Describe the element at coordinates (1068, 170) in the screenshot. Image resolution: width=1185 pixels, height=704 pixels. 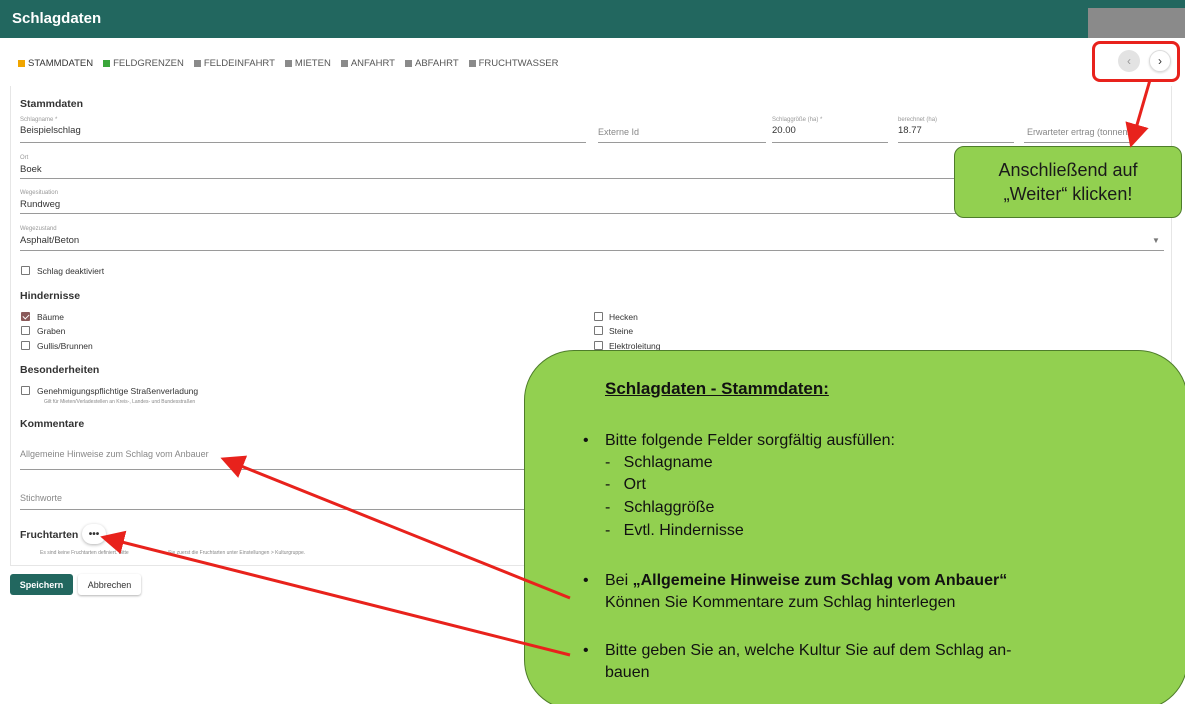
I see `callout-next-line1: Anschließend auf` at that location.